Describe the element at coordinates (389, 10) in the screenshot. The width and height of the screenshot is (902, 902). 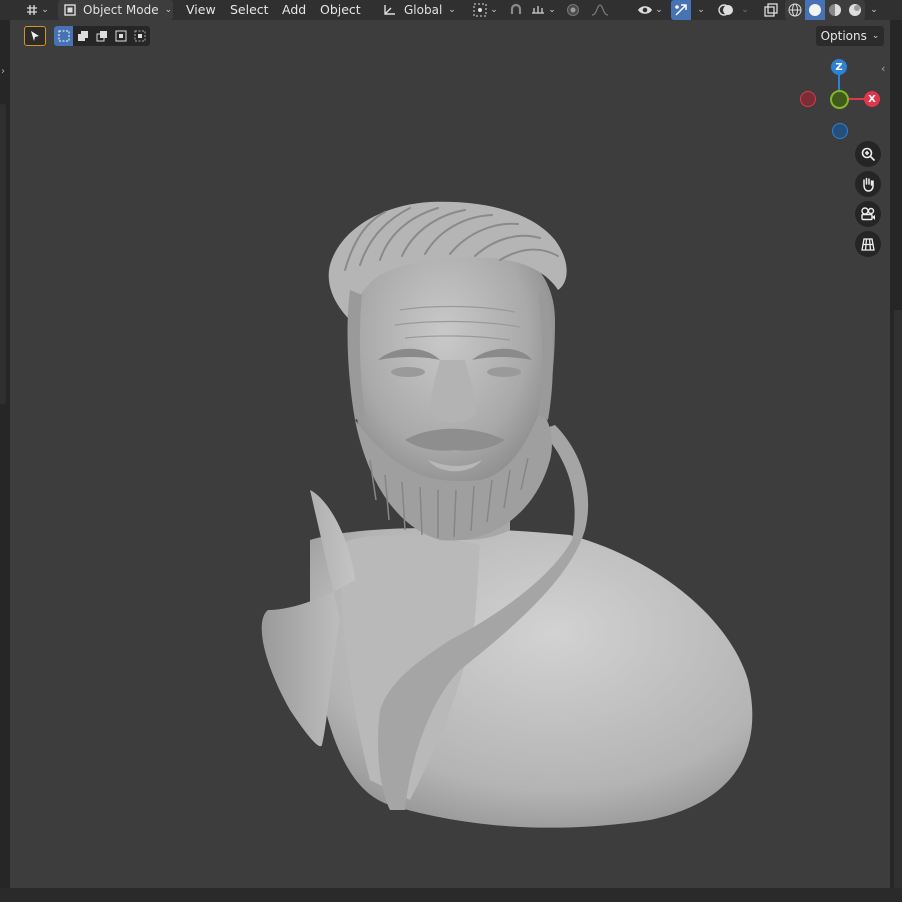
I see `global-orientation-icon` at that location.